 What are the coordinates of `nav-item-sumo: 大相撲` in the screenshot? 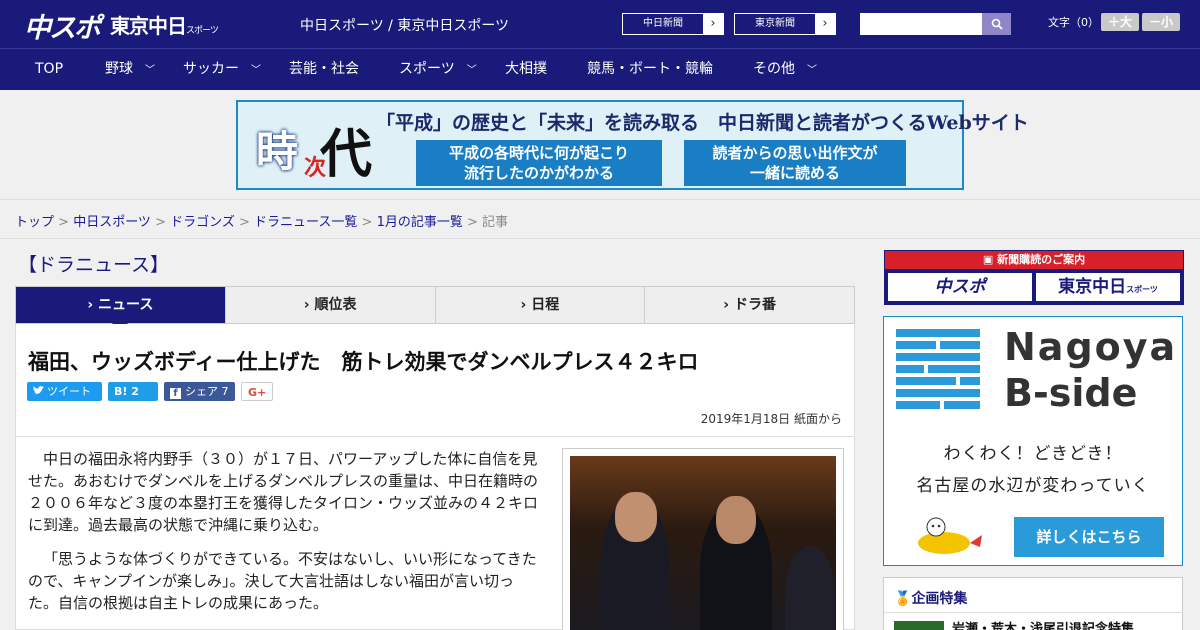 It's located at (526, 69).